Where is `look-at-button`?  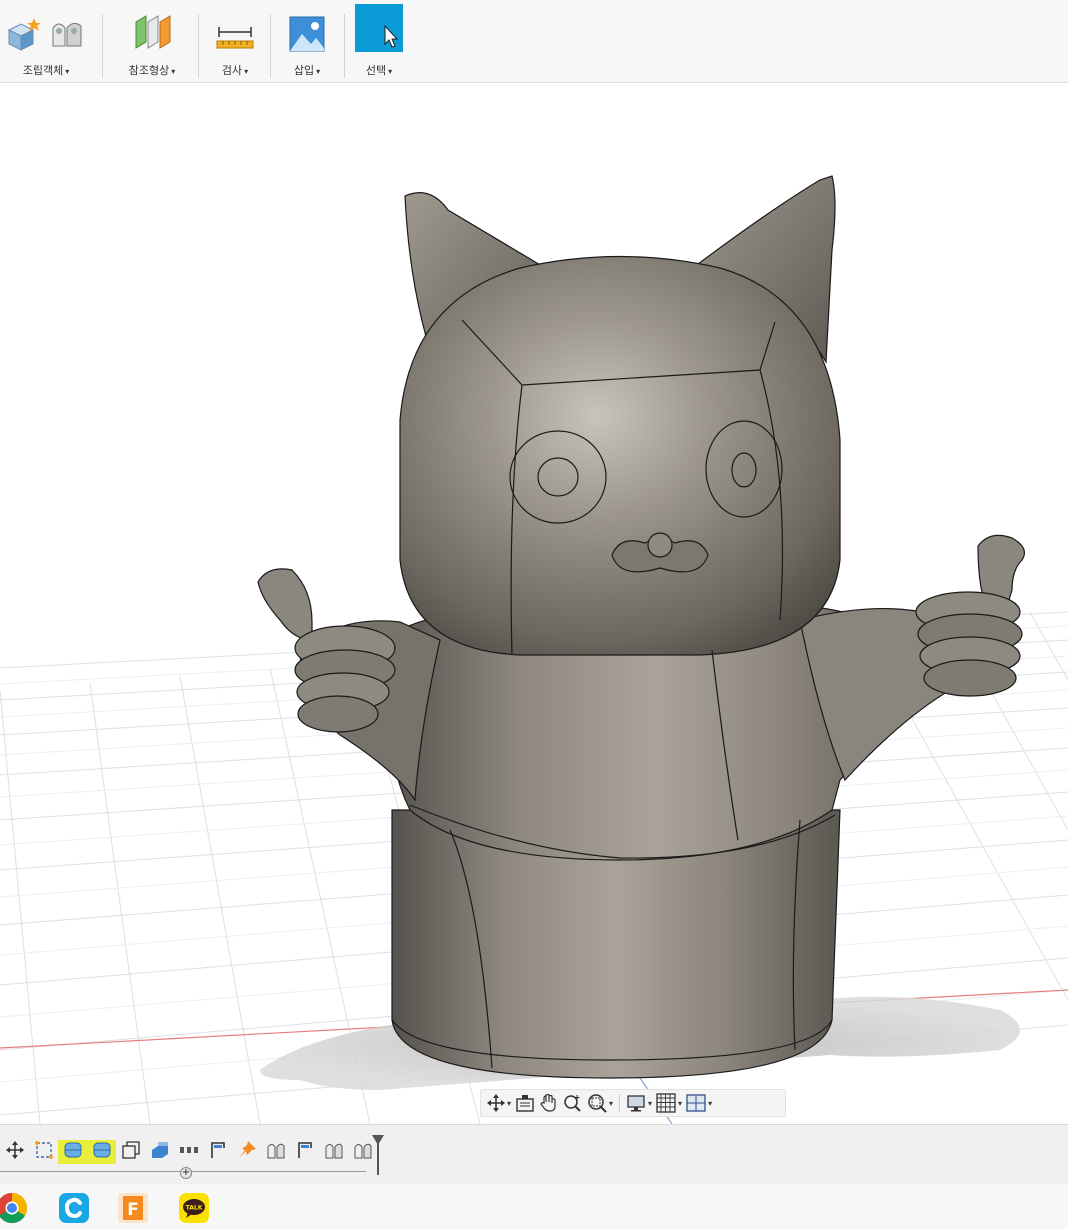 look-at-button is located at coordinates (525, 1103).